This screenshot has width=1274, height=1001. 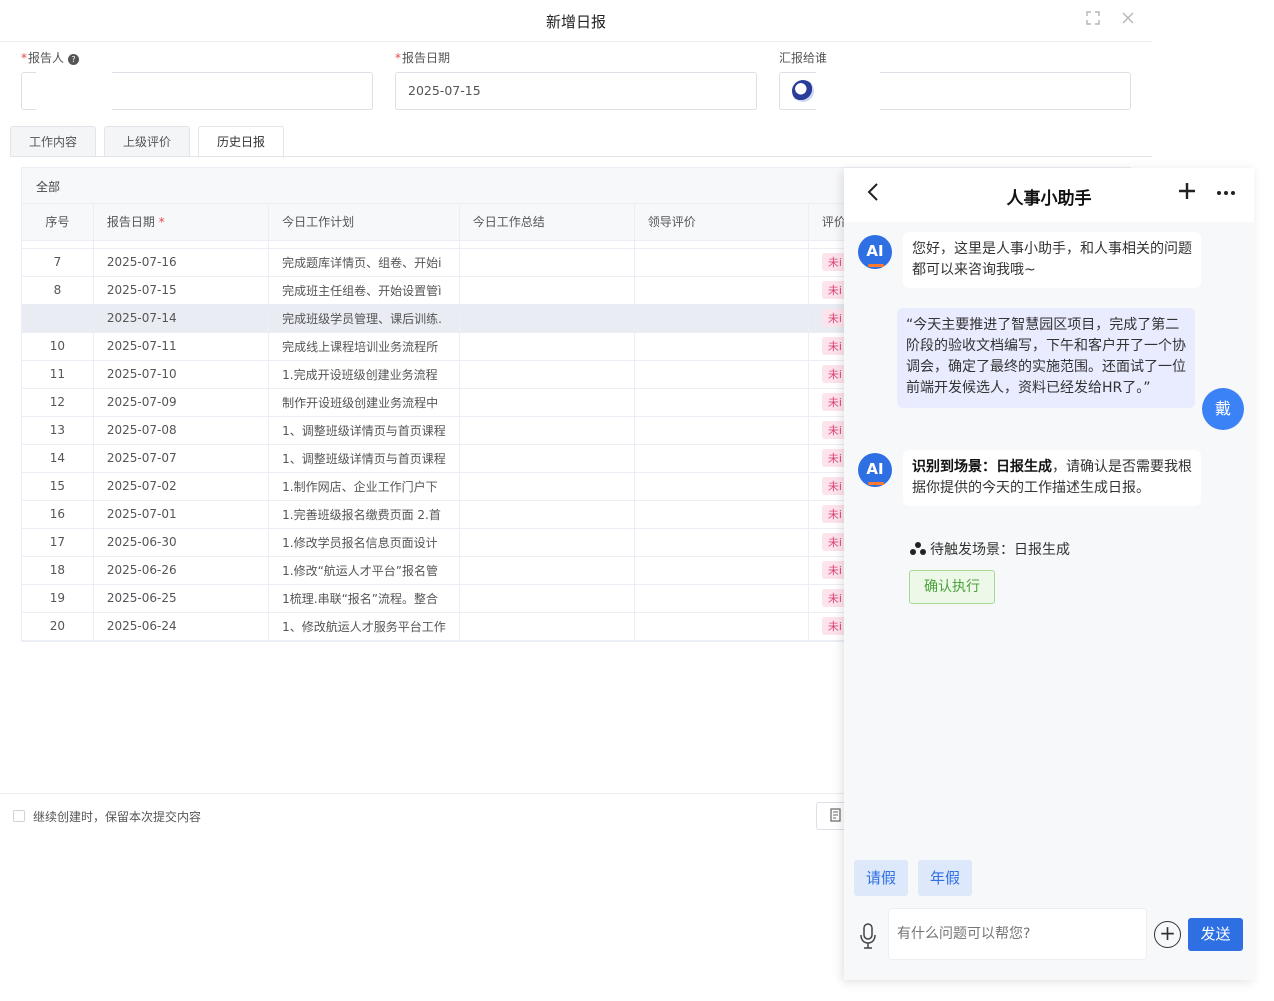 What do you see at coordinates (74, 59) in the screenshot?
I see `help-icon: ?` at bounding box center [74, 59].